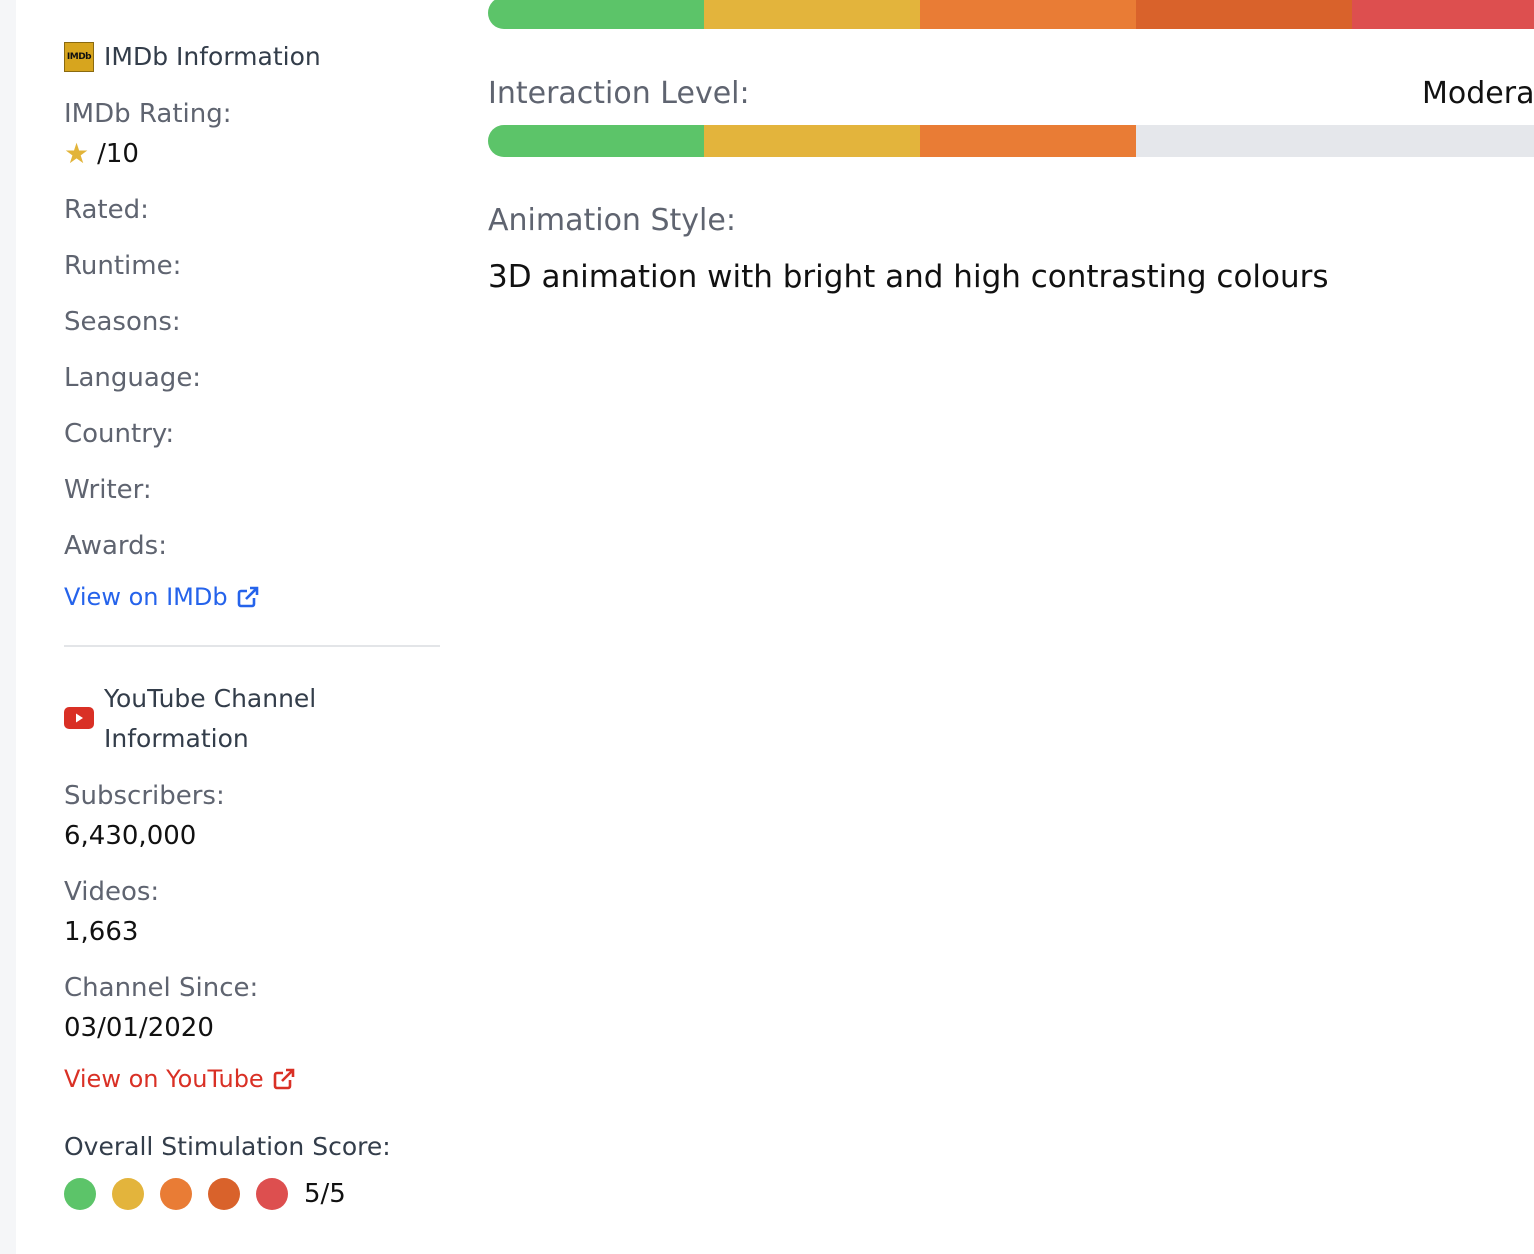  Describe the element at coordinates (148, 114) in the screenshot. I see `imdb-rating-label: IMDb Rating:` at that location.